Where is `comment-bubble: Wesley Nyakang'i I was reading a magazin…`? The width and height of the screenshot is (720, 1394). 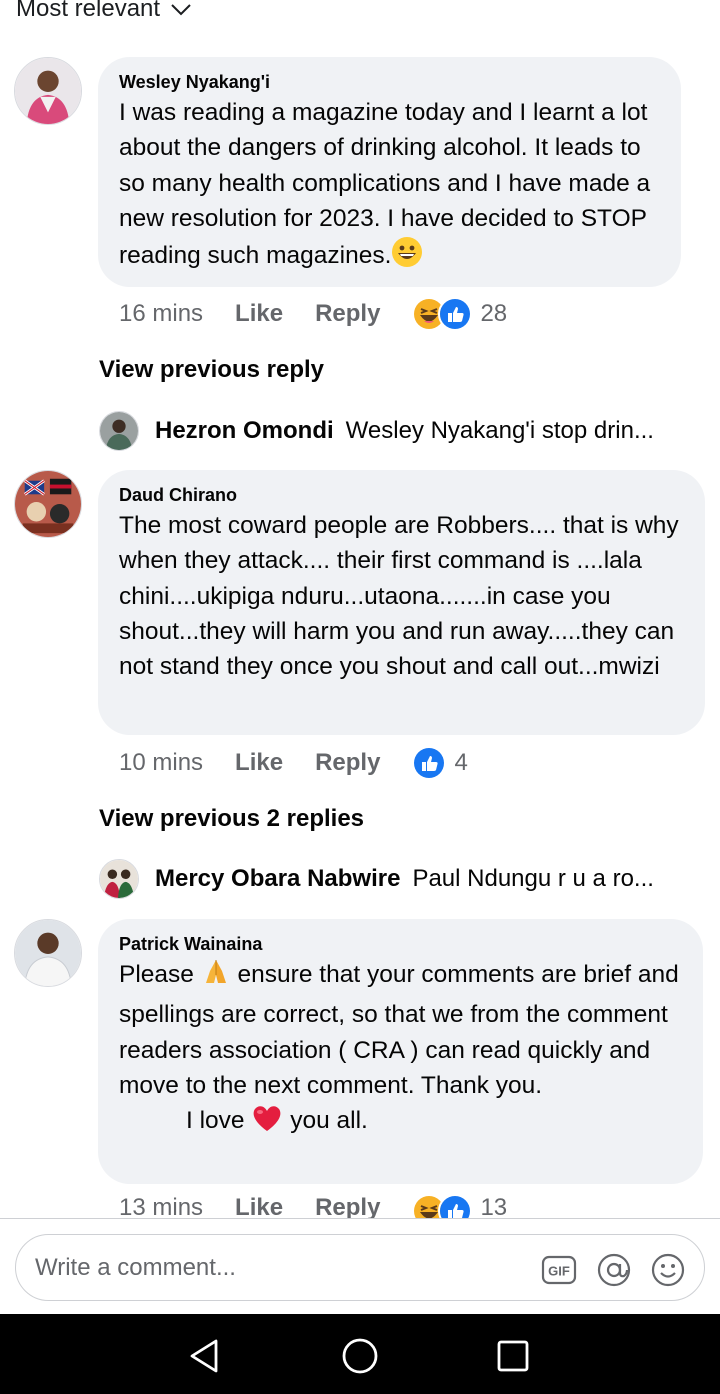
comment-bubble: Wesley Nyakang'i I was reading a magazin… is located at coordinates (389, 172).